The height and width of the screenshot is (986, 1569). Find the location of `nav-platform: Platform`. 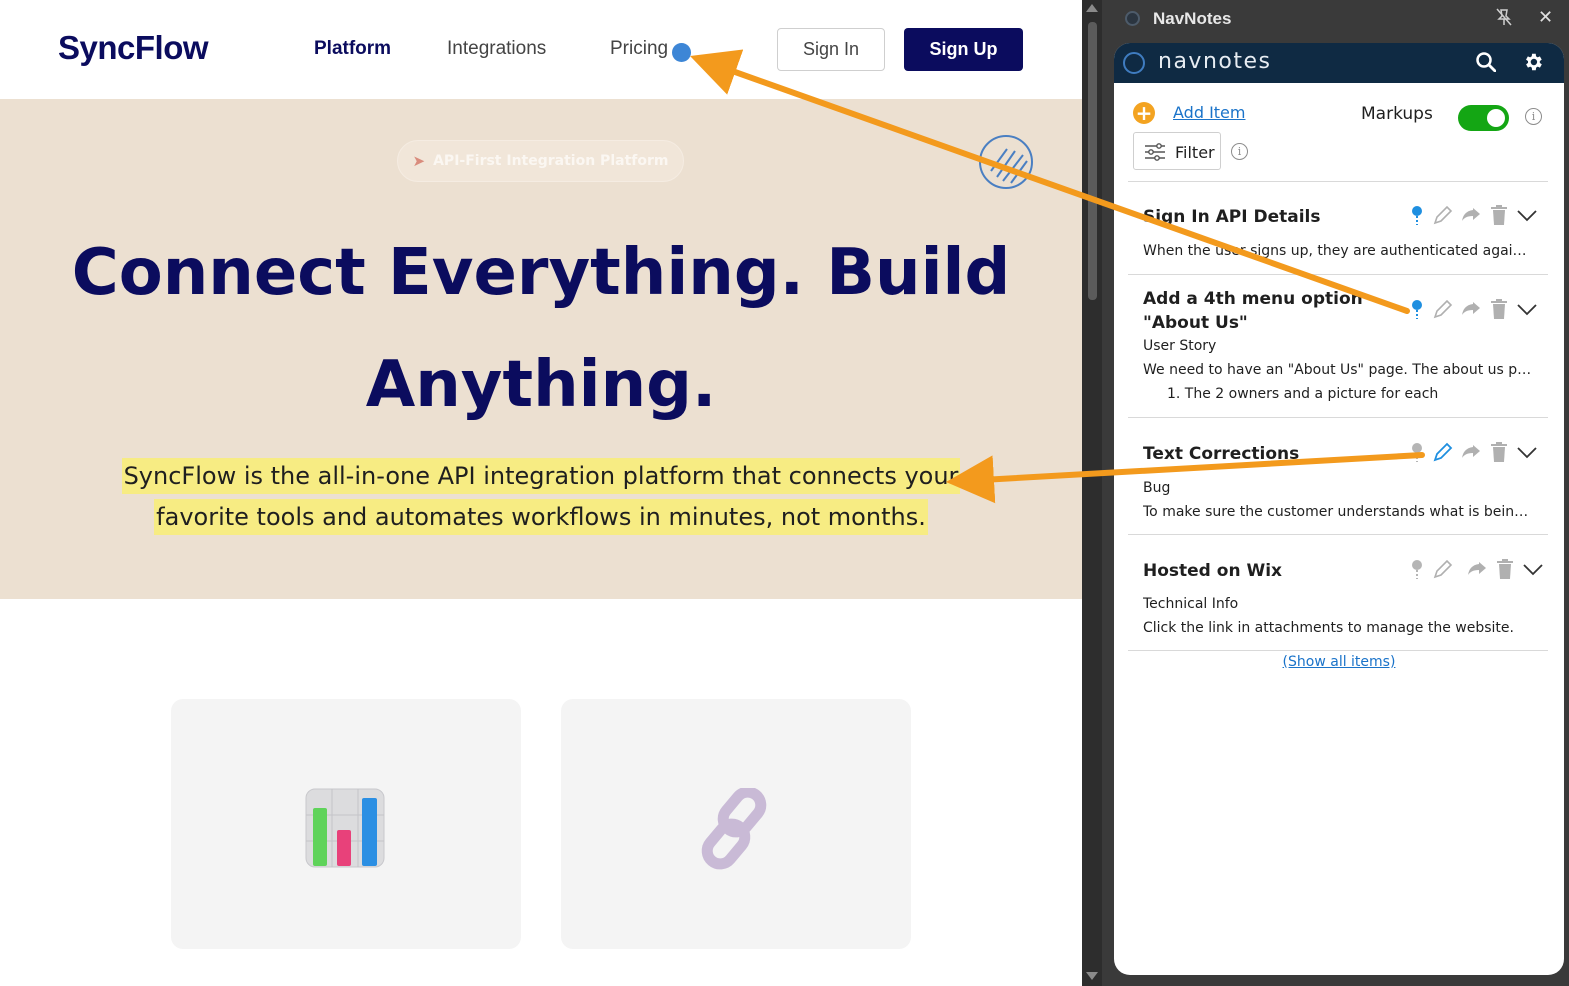

nav-platform: Platform is located at coordinates (352, 49).